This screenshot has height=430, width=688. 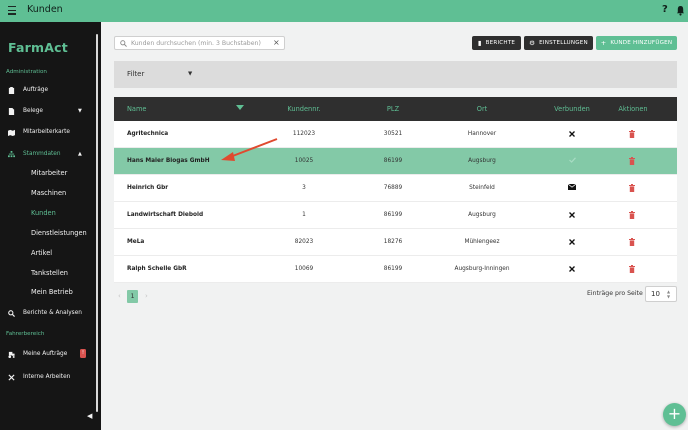 I want to click on connected-check-icon, so click(x=572, y=160).